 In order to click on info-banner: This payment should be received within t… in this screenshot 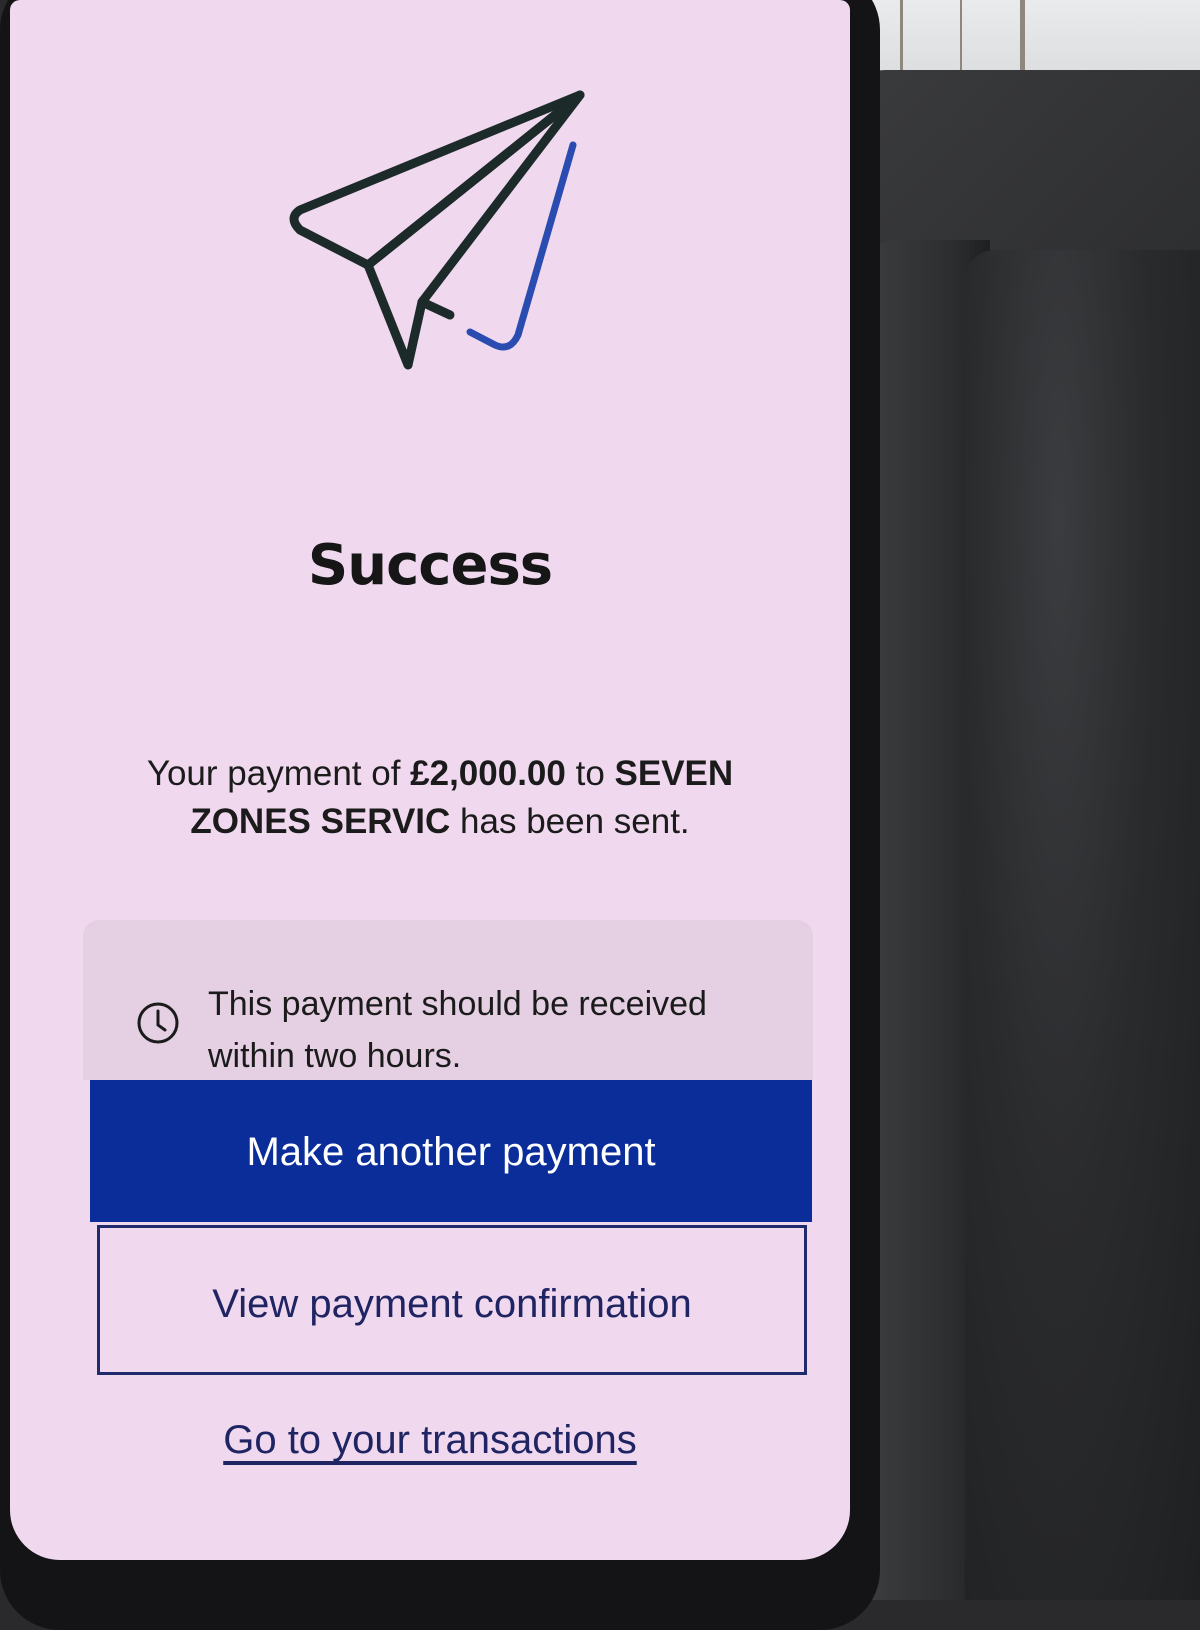, I will do `click(448, 1000)`.